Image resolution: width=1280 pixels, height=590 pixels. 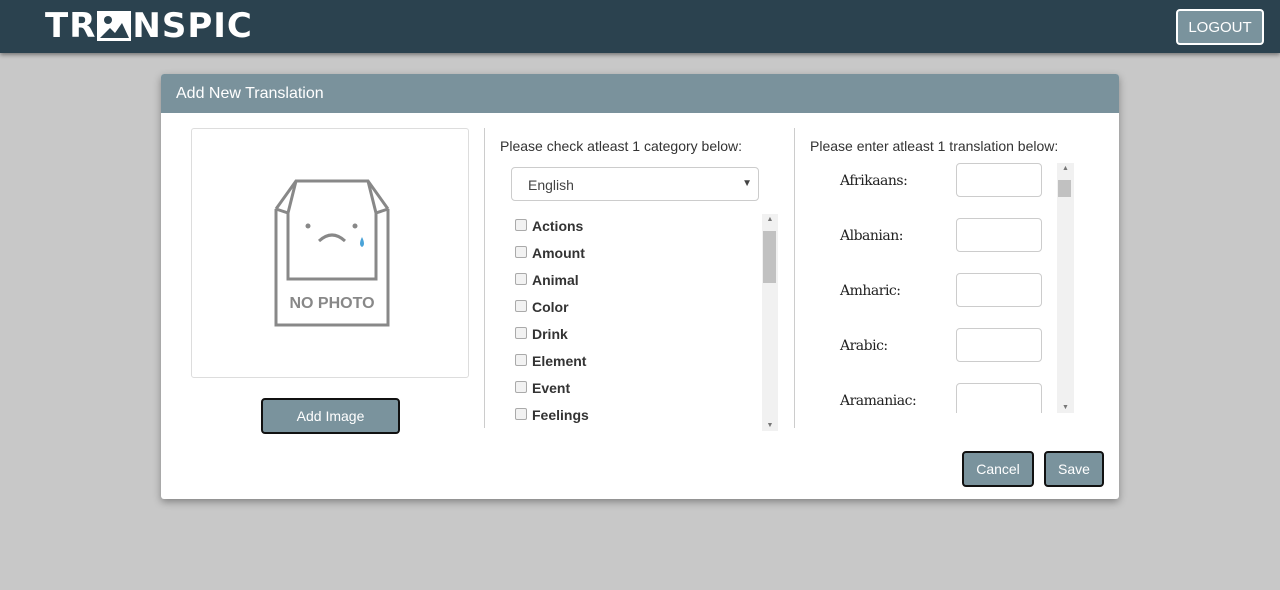 What do you see at coordinates (551, 185) in the screenshot?
I see `language-select-value: English` at bounding box center [551, 185].